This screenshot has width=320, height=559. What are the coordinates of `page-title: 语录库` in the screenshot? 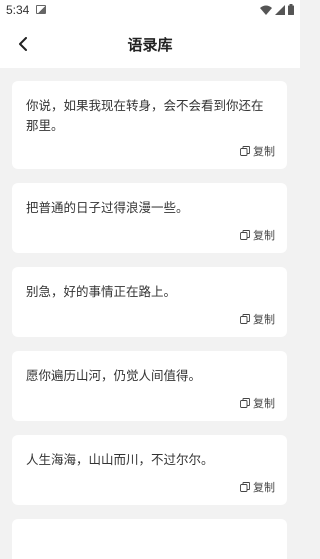 It's located at (150, 45).